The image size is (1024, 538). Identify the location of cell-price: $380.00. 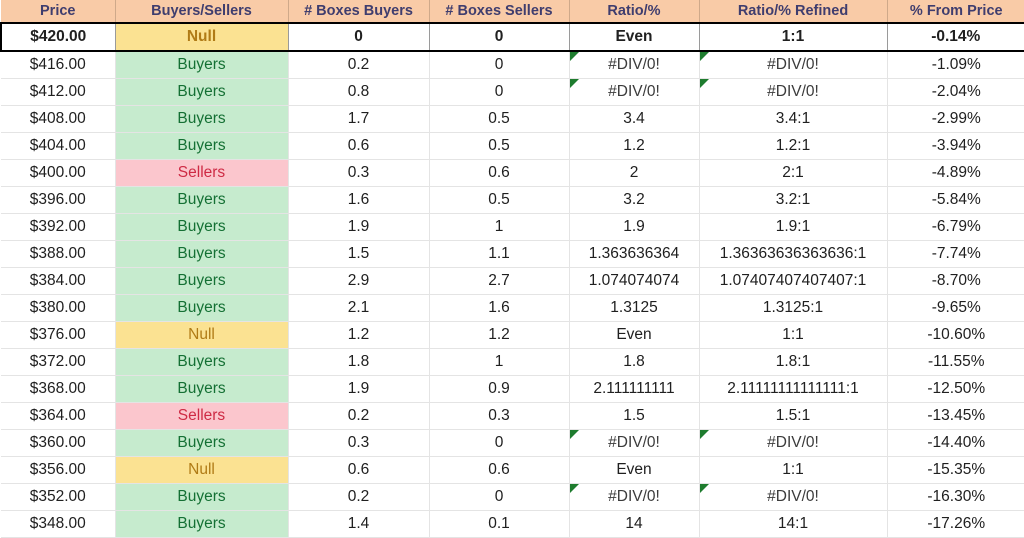
(58, 308).